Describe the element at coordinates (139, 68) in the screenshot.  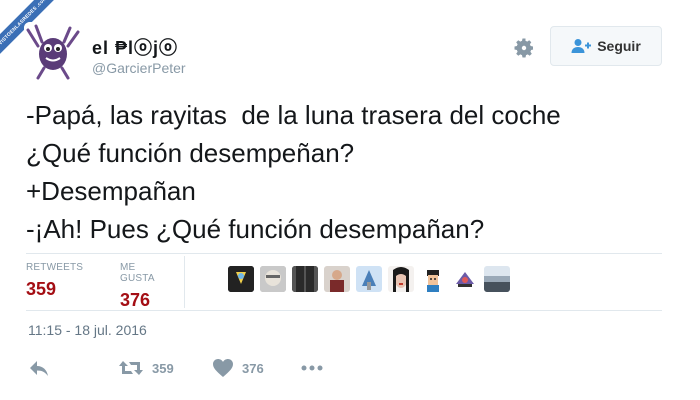
I see `username: @GarcierPeter` at that location.